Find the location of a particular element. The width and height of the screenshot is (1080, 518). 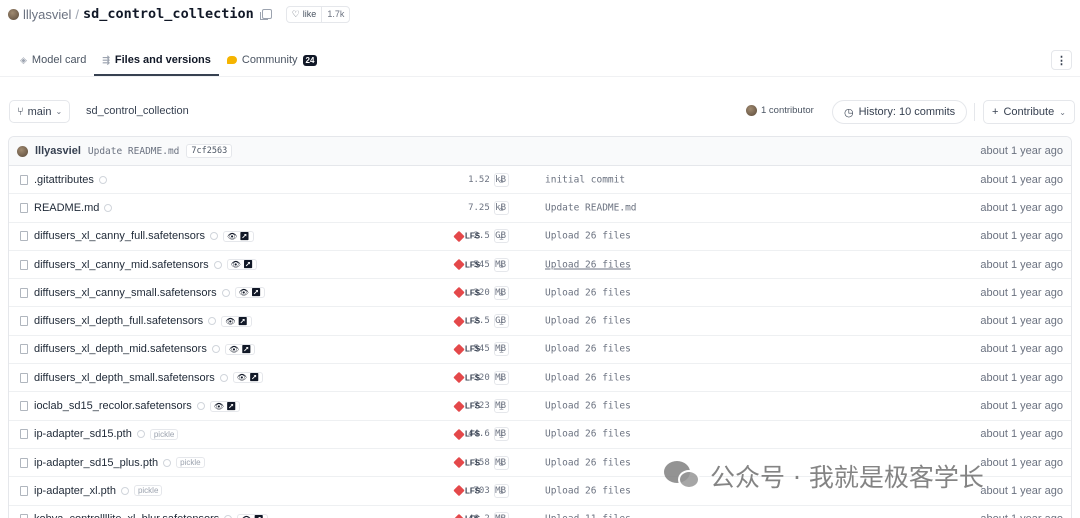

file-commit-message: Update README.md is located at coordinates (591, 207).